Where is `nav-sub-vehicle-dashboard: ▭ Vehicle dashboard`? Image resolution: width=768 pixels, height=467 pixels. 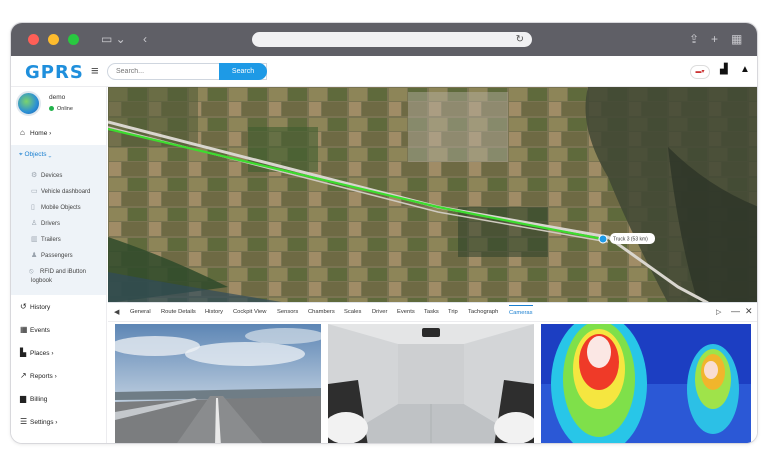
nav-sub-vehicle-dashboard: ▭ Vehicle dashboard is located at coordinates (60, 192).